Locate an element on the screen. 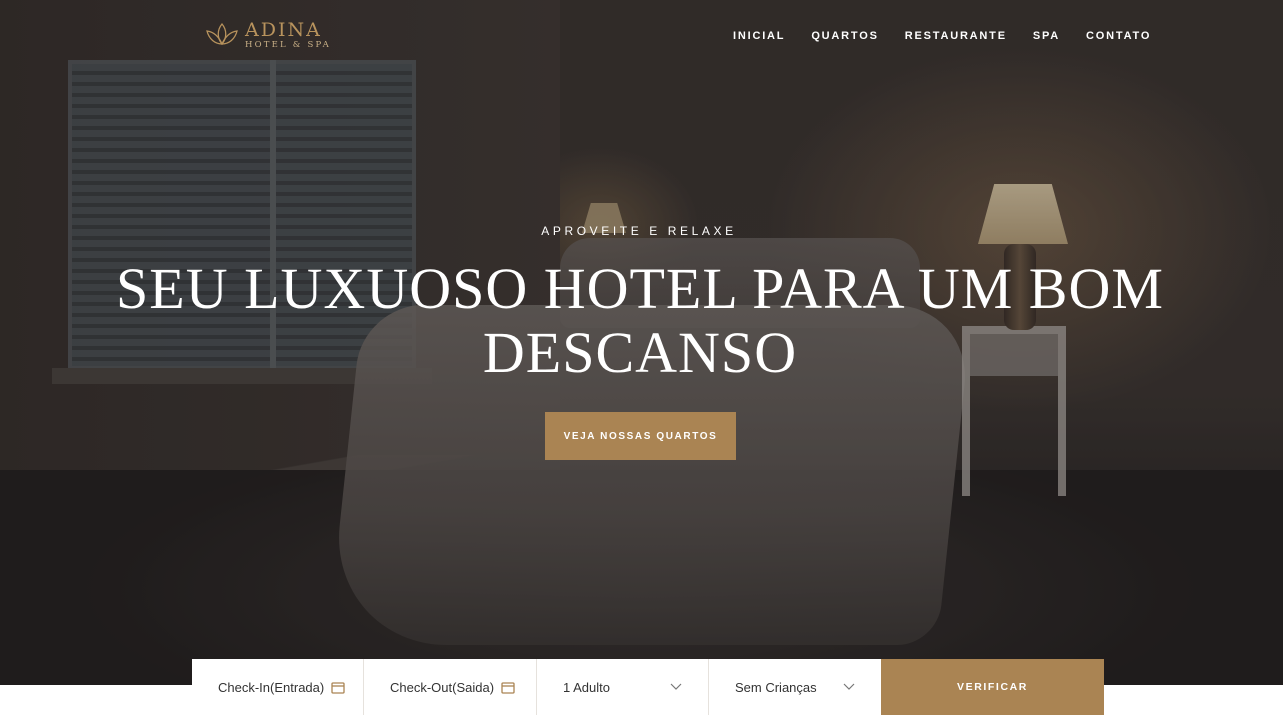 Image resolution: width=1283 pixels, height=719 pixels. adults-select: 1 Adulto is located at coordinates (623, 687).